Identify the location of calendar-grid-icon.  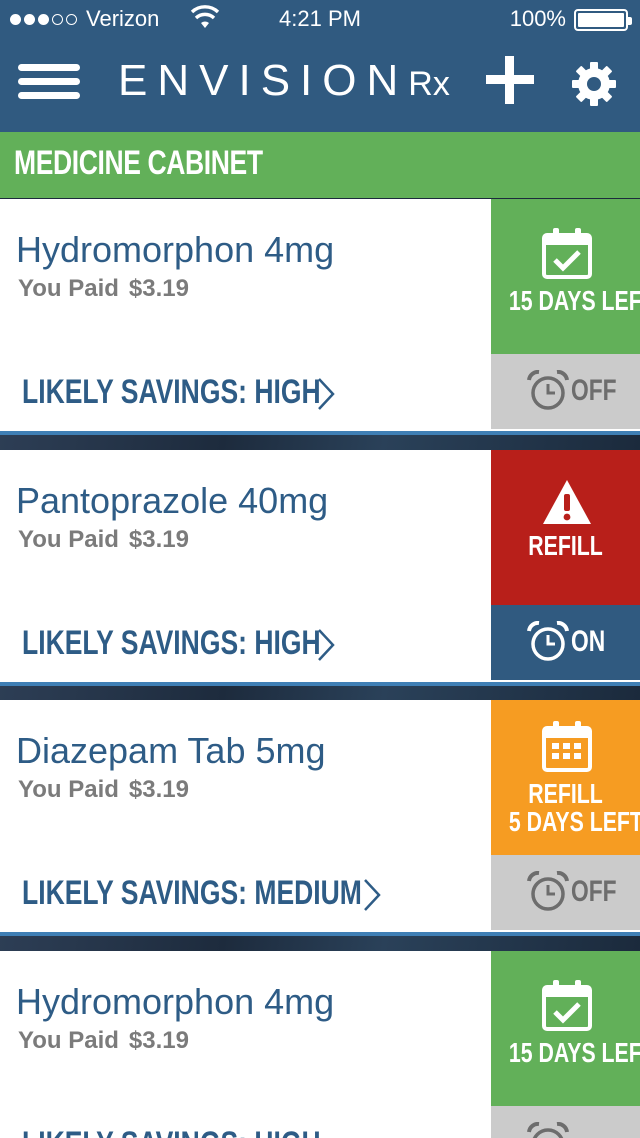
(567, 746).